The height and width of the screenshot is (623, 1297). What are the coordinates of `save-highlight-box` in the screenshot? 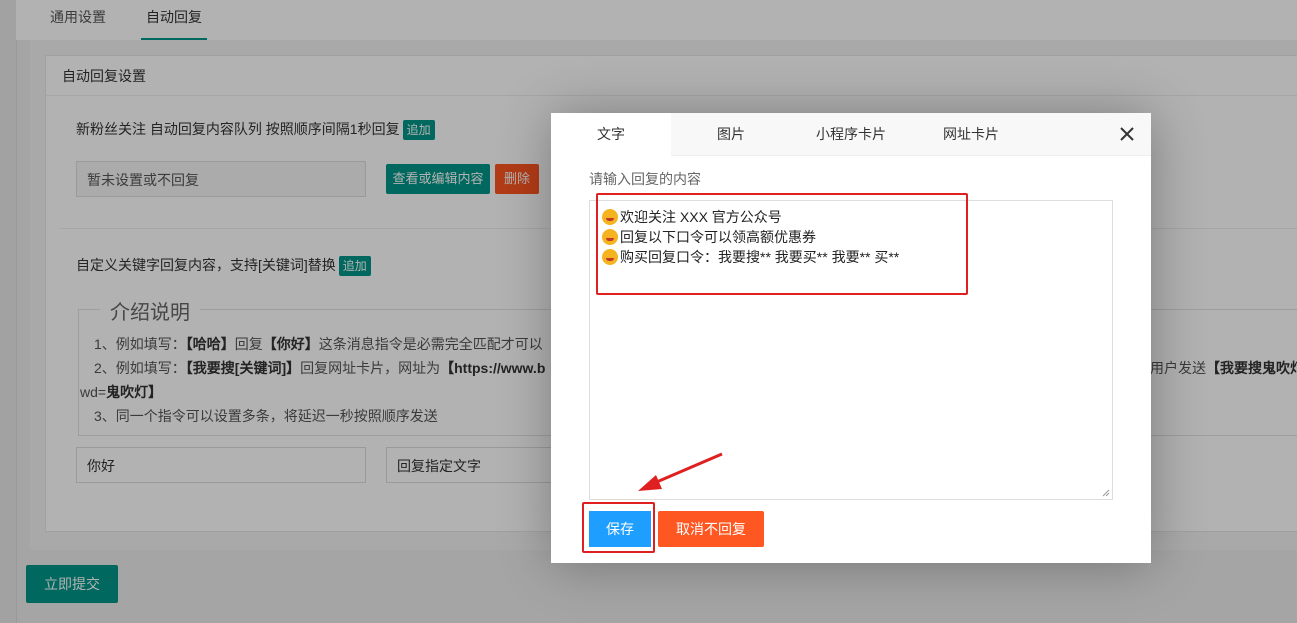 It's located at (618, 527).